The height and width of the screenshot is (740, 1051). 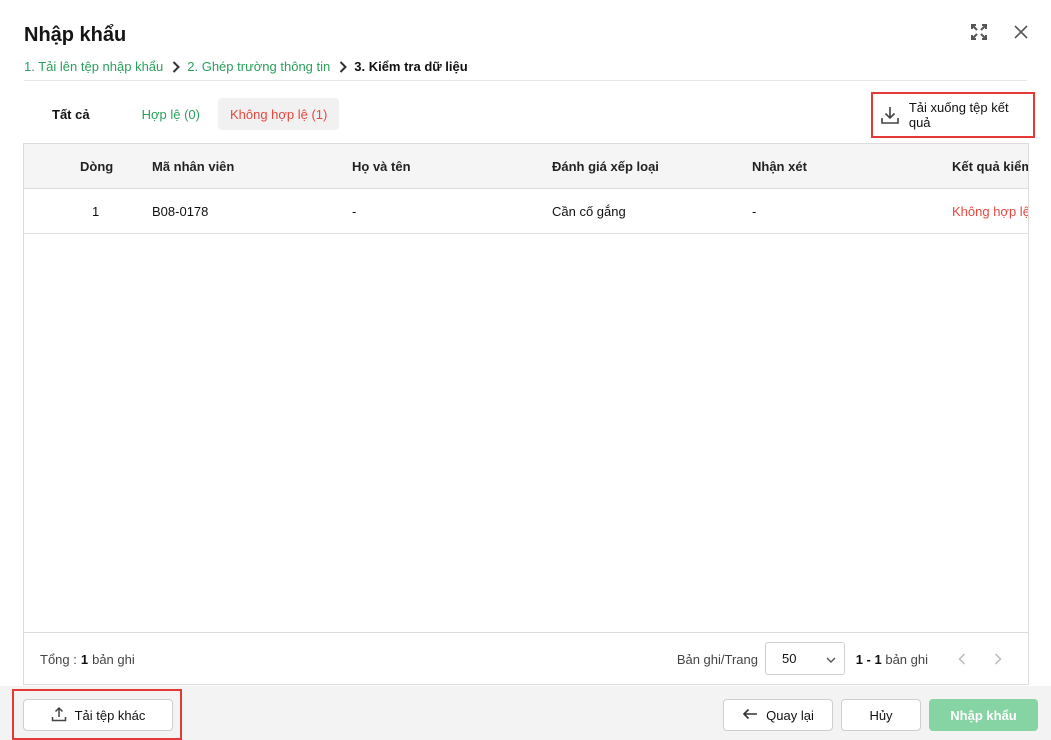 What do you see at coordinates (171, 114) in the screenshot?
I see `tab-valid: Hợp lệ (0)` at bounding box center [171, 114].